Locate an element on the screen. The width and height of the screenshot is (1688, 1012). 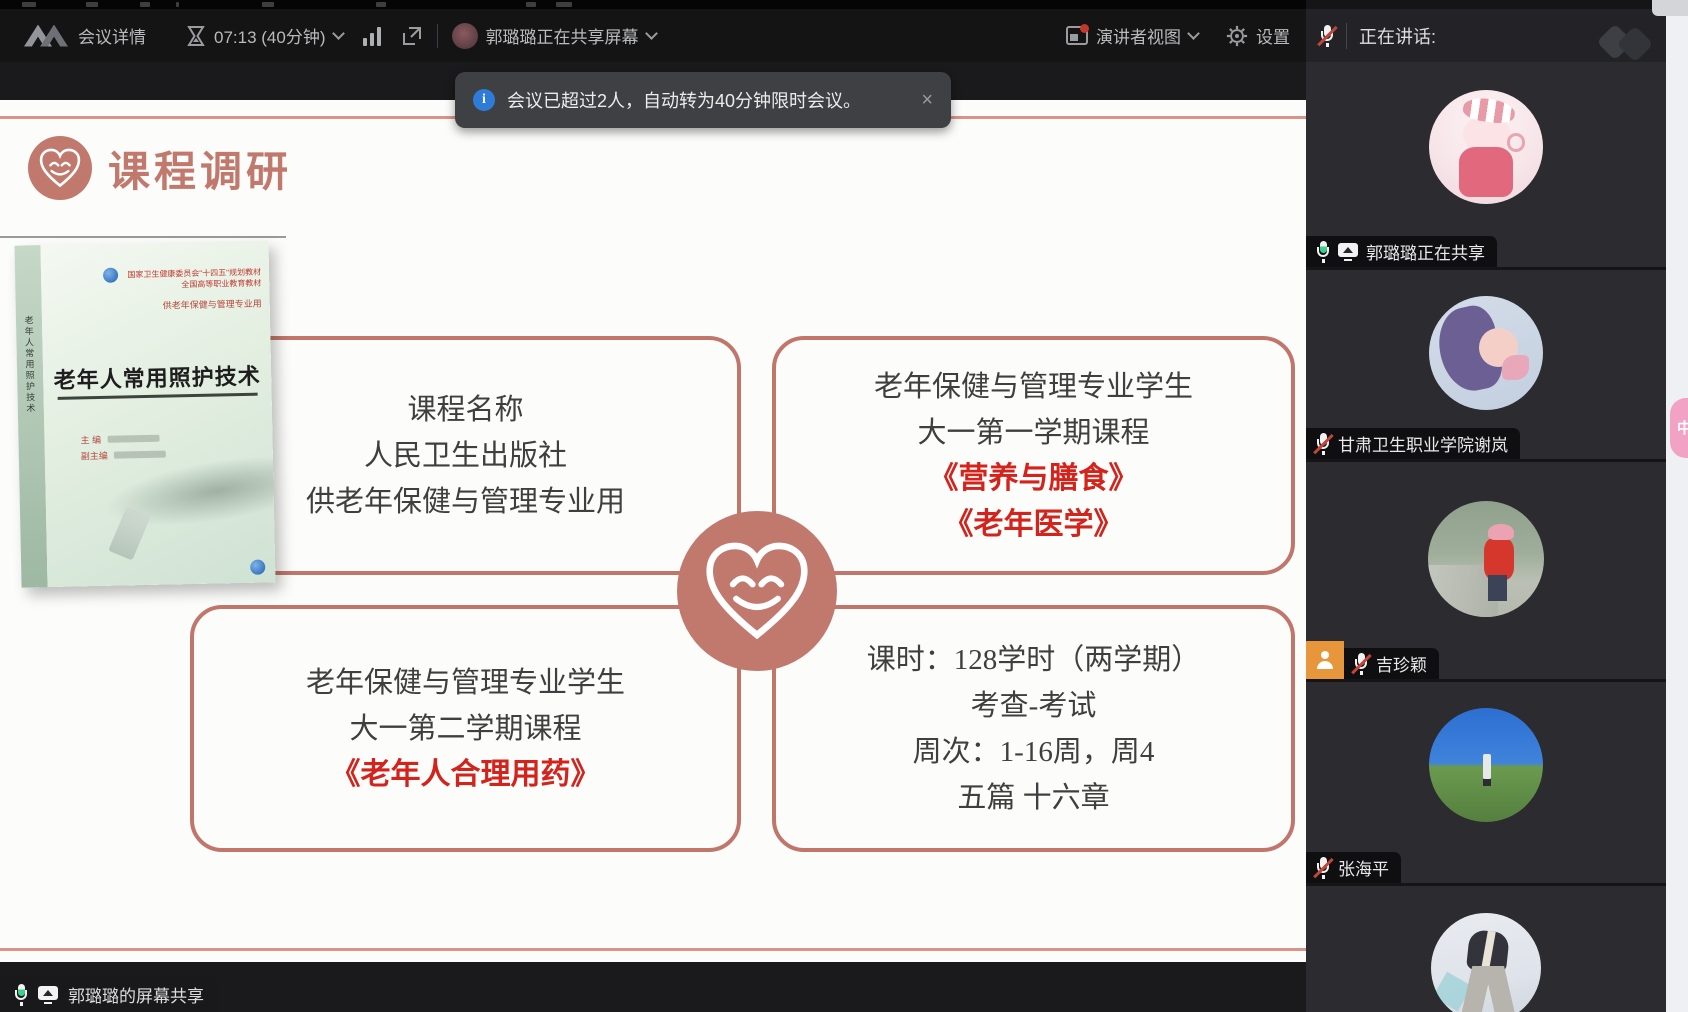
network-quality-button is located at coordinates (371, 36).